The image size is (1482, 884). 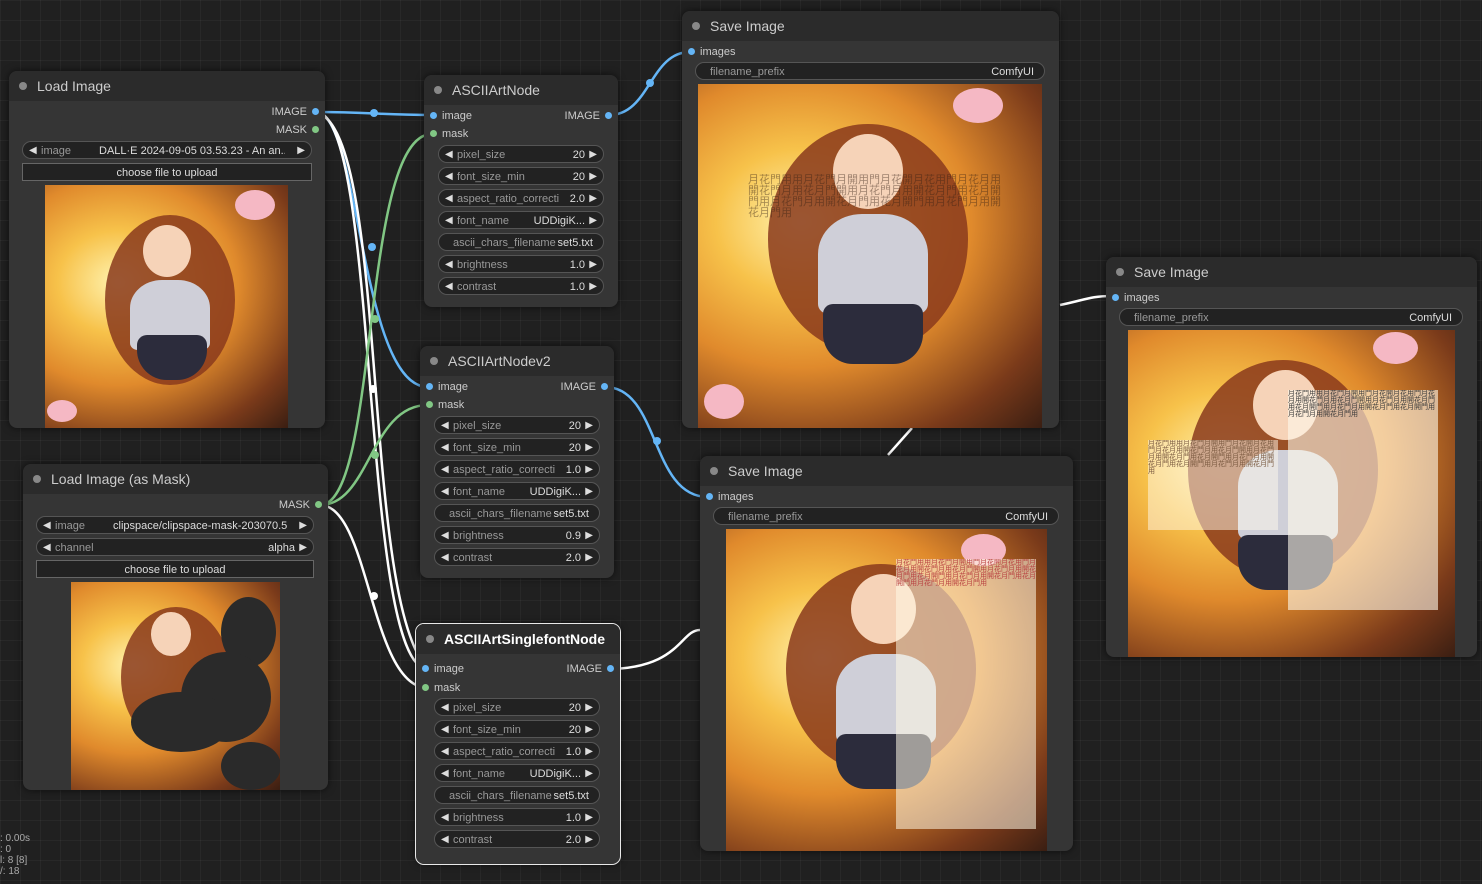 I want to click on widget-aspect-ratio-correcti: ◀ aspect_ratio_correcti 1.0 ▶, so click(x=517, y=751).